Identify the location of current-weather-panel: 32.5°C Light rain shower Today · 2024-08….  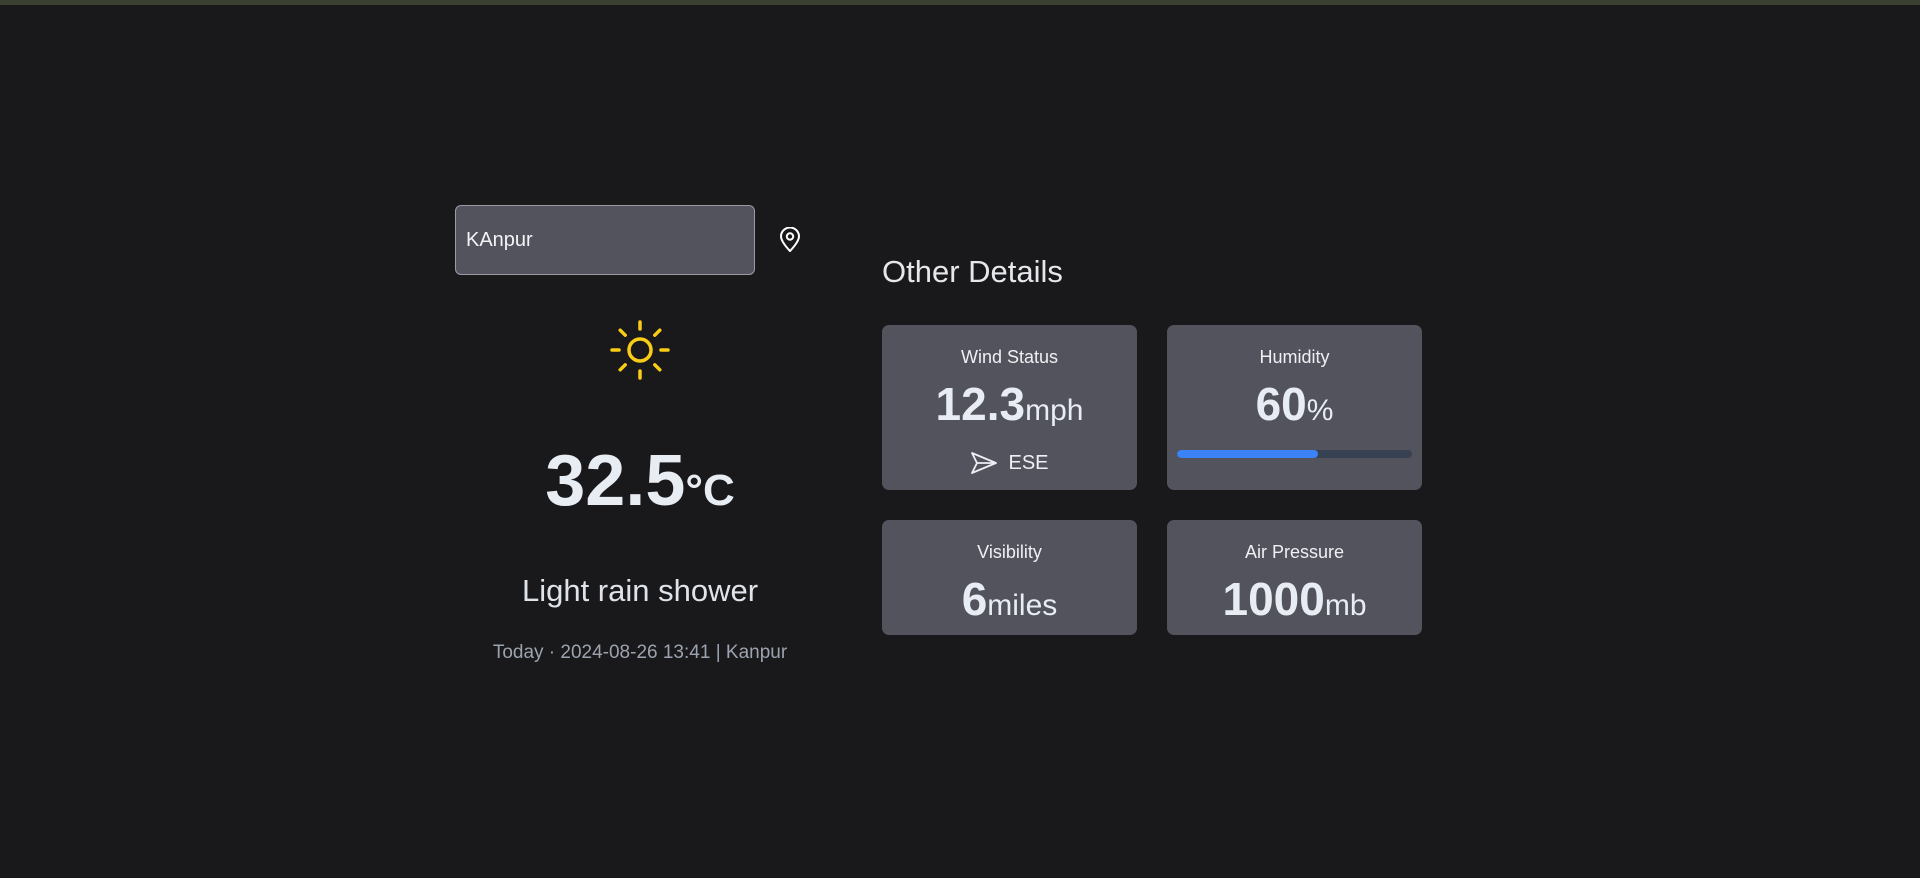
(630, 434).